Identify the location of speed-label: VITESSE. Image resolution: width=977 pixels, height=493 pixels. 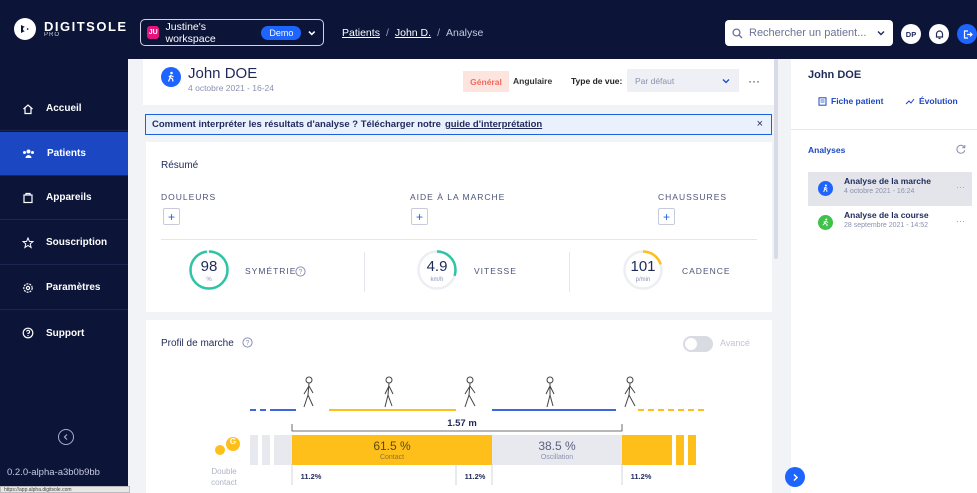
(495, 271).